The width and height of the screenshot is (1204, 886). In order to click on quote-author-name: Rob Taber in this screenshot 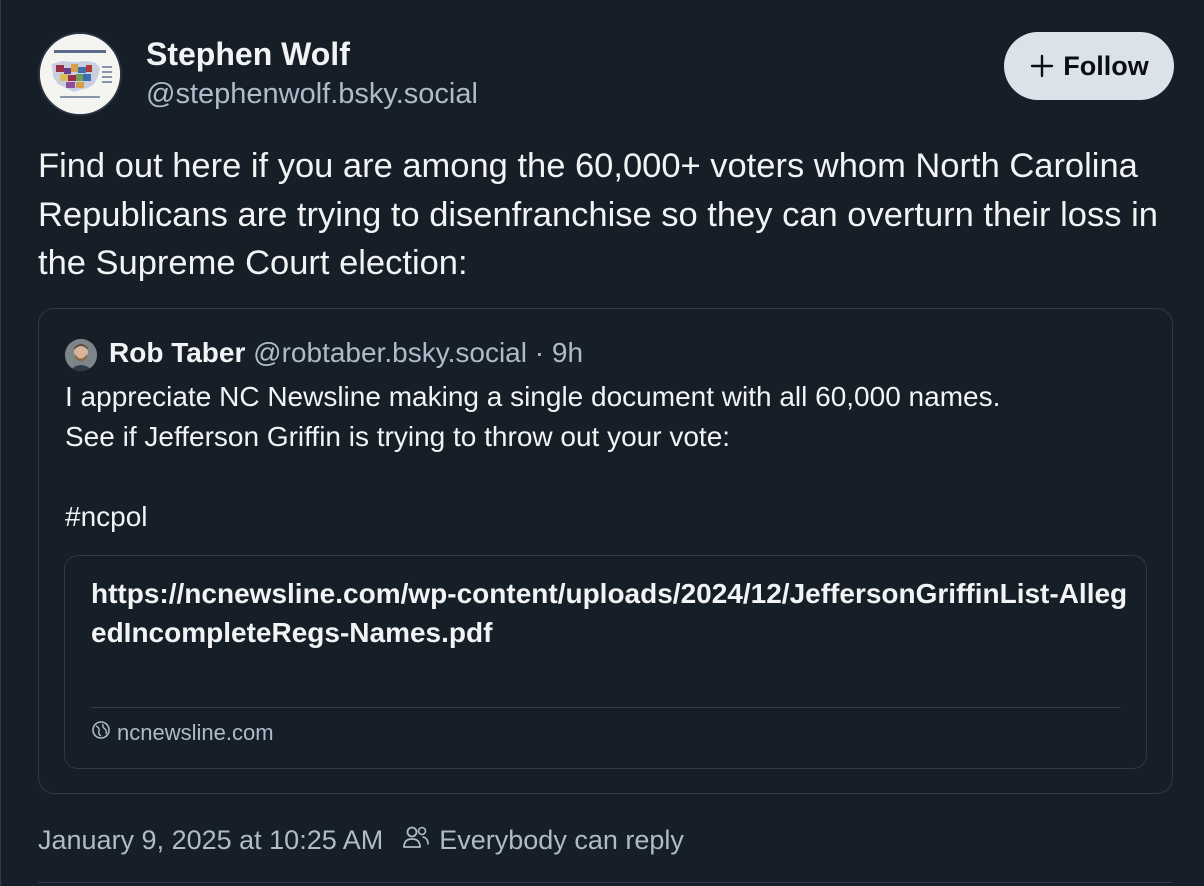, I will do `click(177, 352)`.